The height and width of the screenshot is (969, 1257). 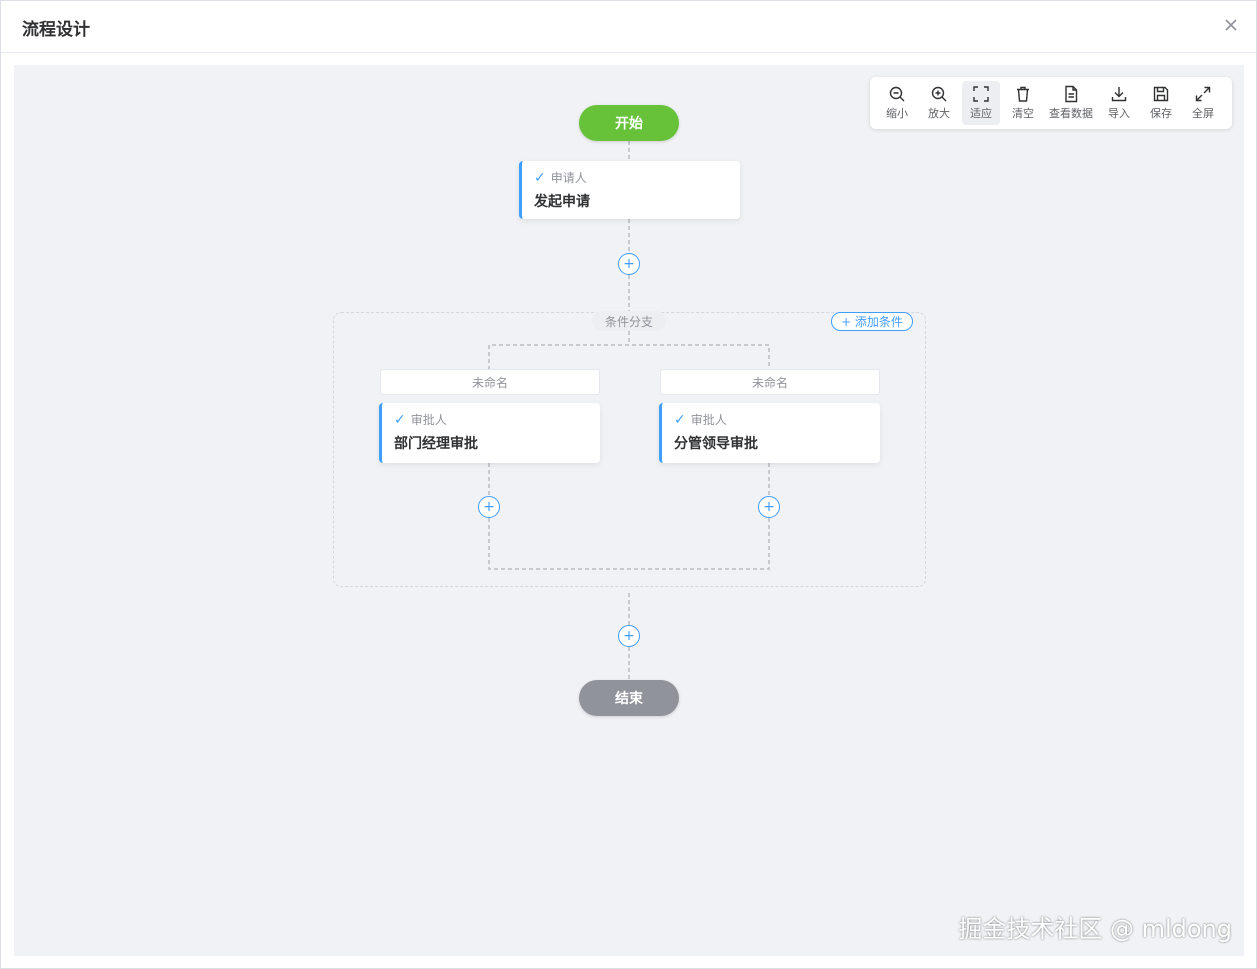 I want to click on view-data-button: 查看数据, so click(x=1071, y=103).